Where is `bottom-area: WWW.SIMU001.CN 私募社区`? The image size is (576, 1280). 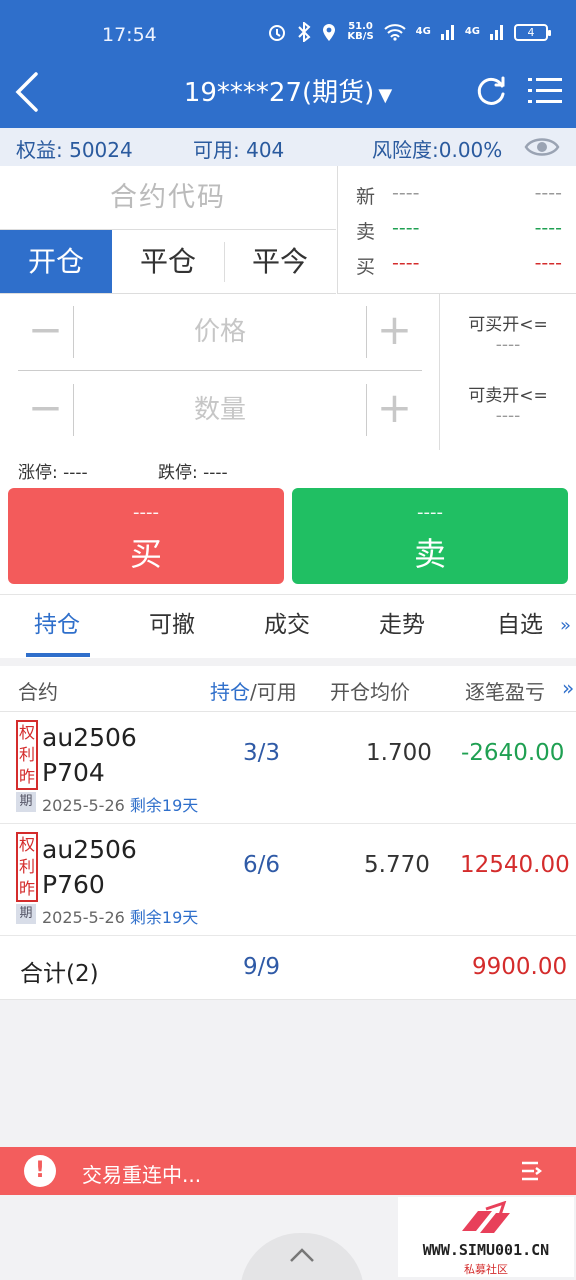 bottom-area: WWW.SIMU001.CN 私募社区 is located at coordinates (288, 1237).